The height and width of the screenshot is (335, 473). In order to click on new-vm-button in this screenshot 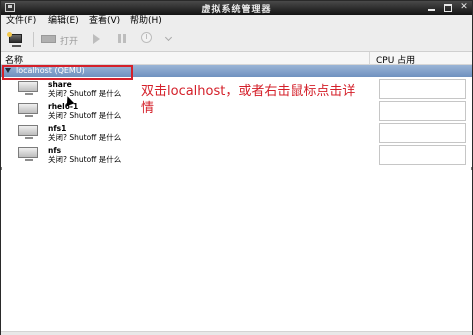, I will do `click(16, 39)`.